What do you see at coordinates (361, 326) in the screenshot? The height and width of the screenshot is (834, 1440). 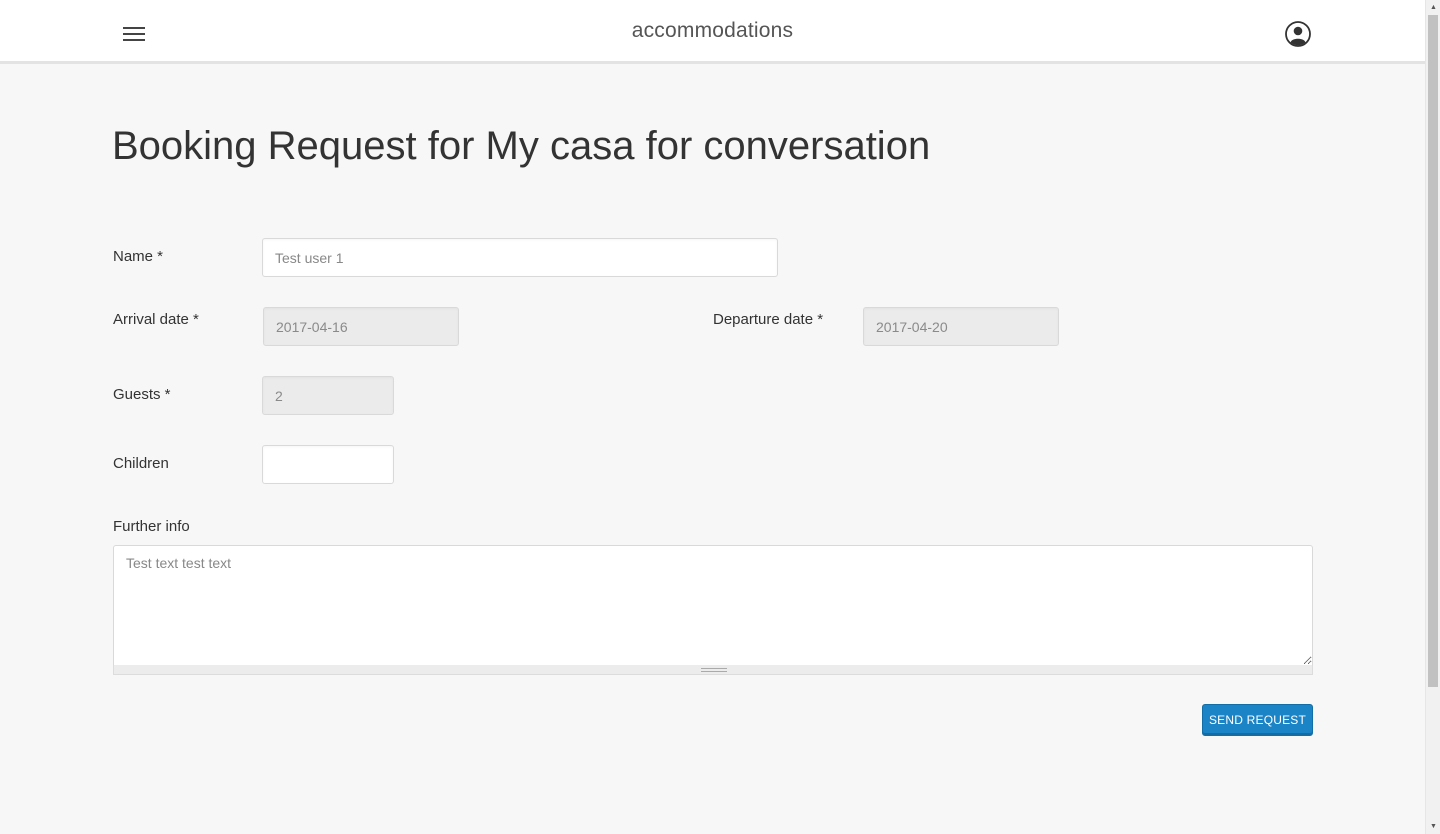 I see `arrival-date-input` at bounding box center [361, 326].